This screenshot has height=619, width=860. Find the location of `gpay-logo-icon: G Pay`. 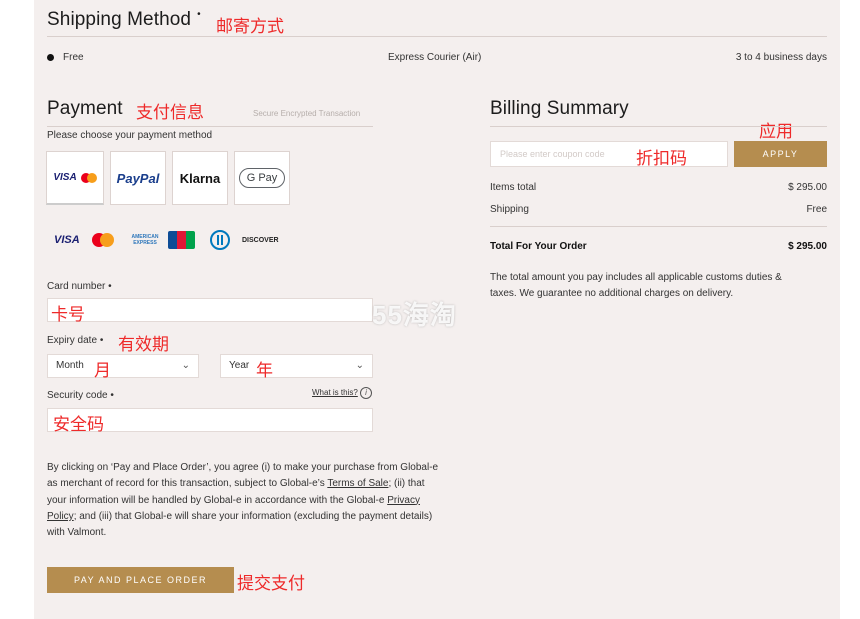

gpay-logo-icon: G Pay is located at coordinates (262, 178).